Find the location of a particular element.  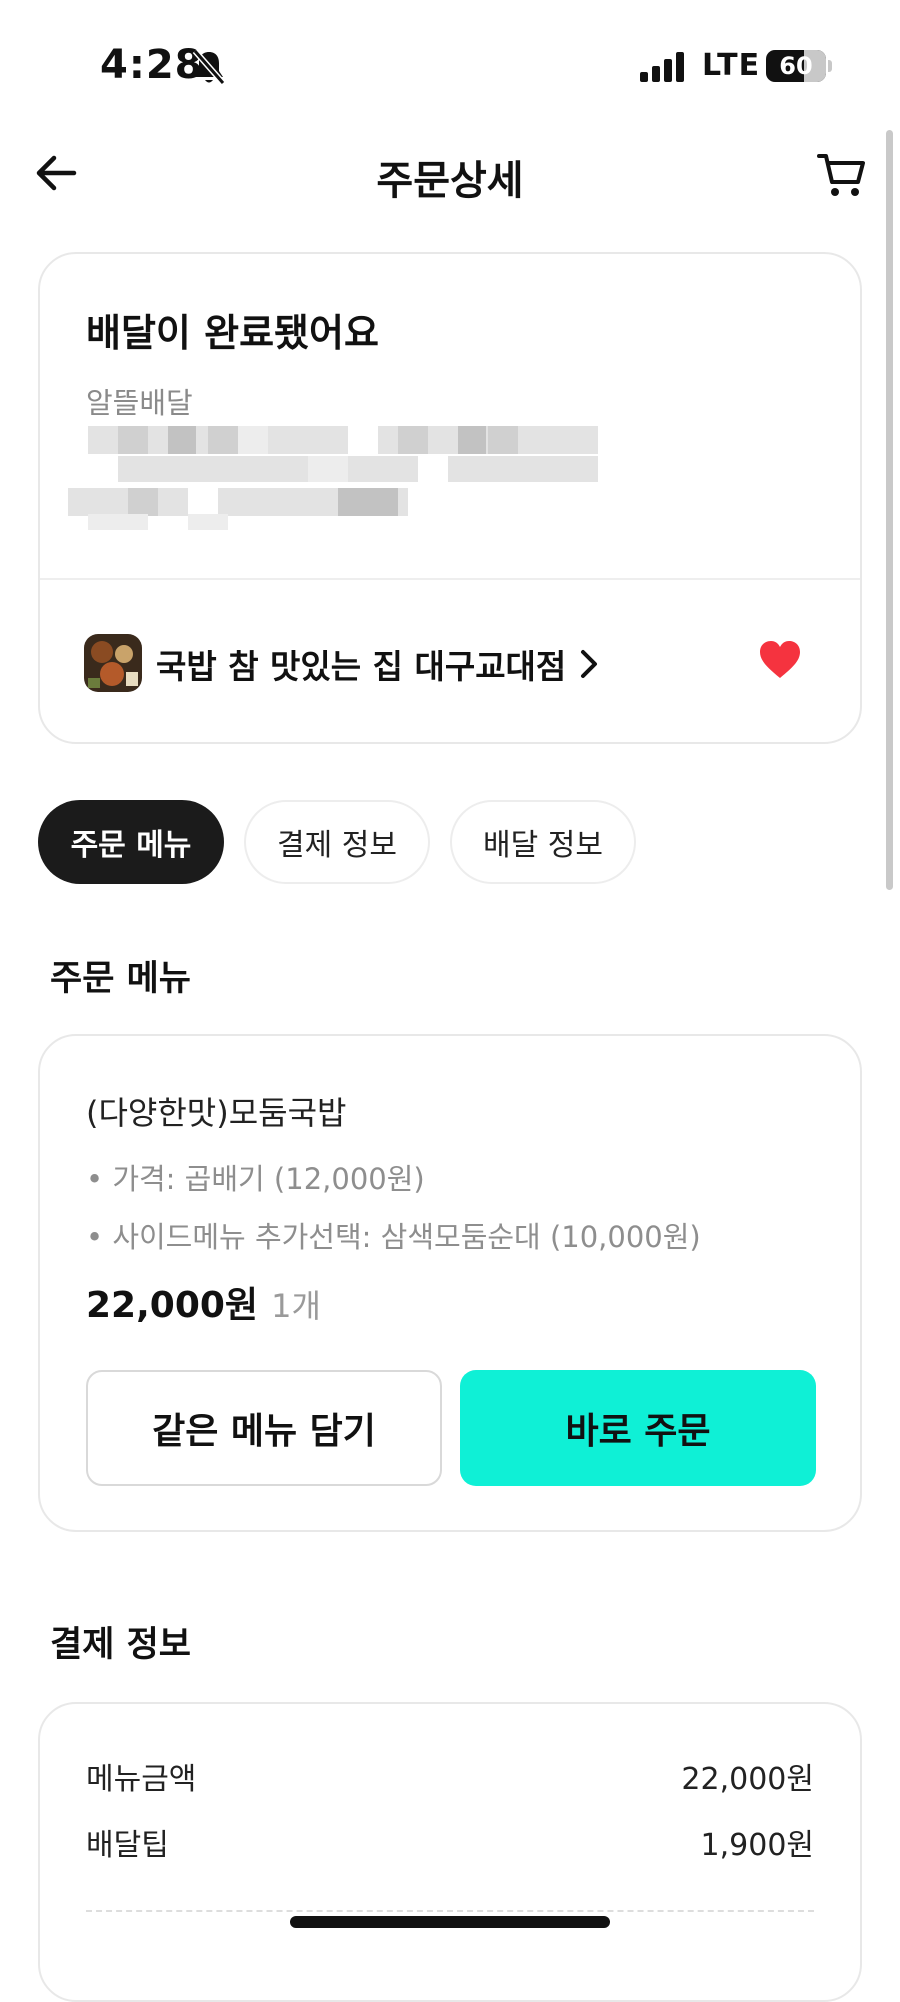

menu-amount-label: 메뉴금액 is located at coordinates (141, 1779).